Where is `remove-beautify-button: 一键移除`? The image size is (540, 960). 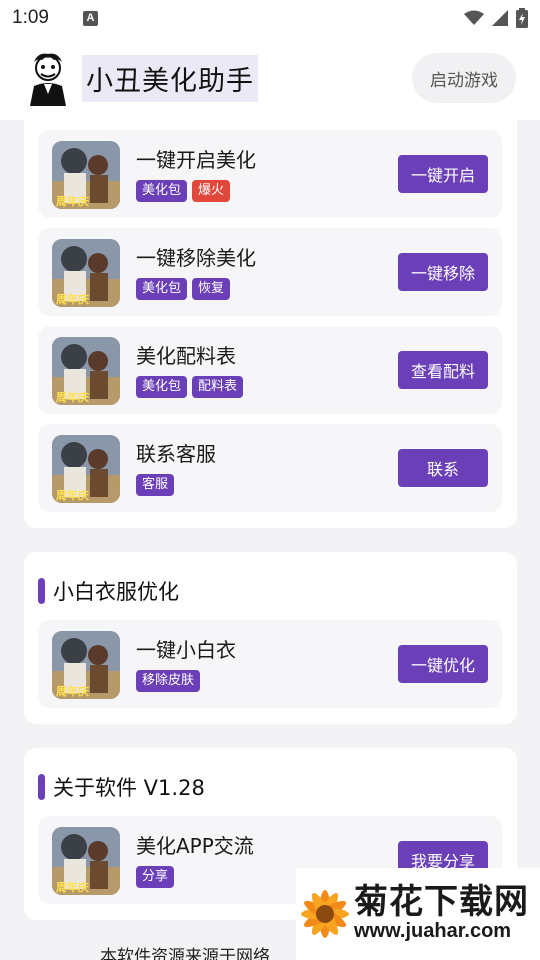
remove-beautify-button: 一键移除 is located at coordinates (443, 272).